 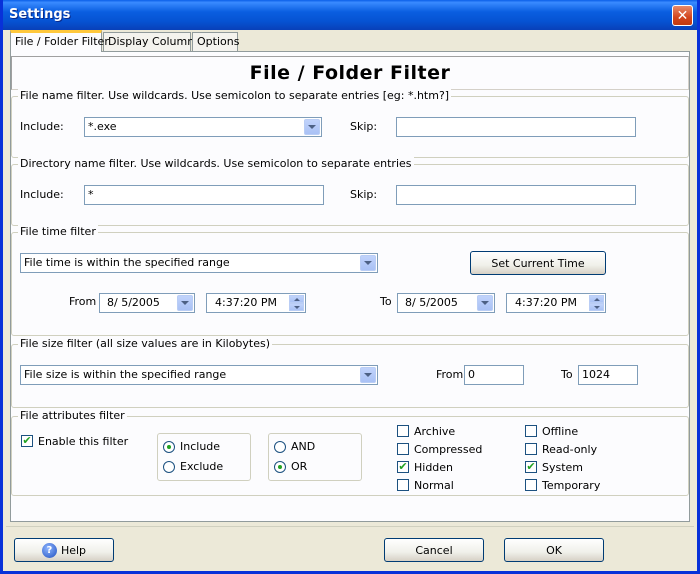 What do you see at coordinates (386, 301) in the screenshot?
I see `time-to-label: To` at bounding box center [386, 301].